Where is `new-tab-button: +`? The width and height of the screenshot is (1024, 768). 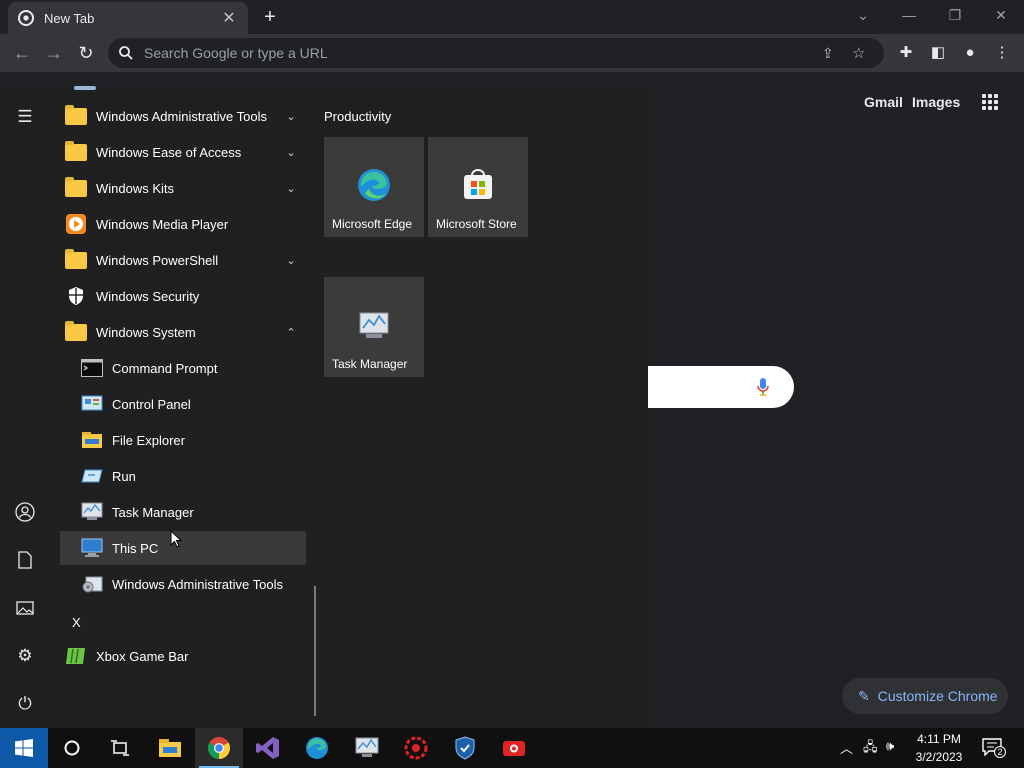
new-tab-button: + is located at coordinates (270, 17).